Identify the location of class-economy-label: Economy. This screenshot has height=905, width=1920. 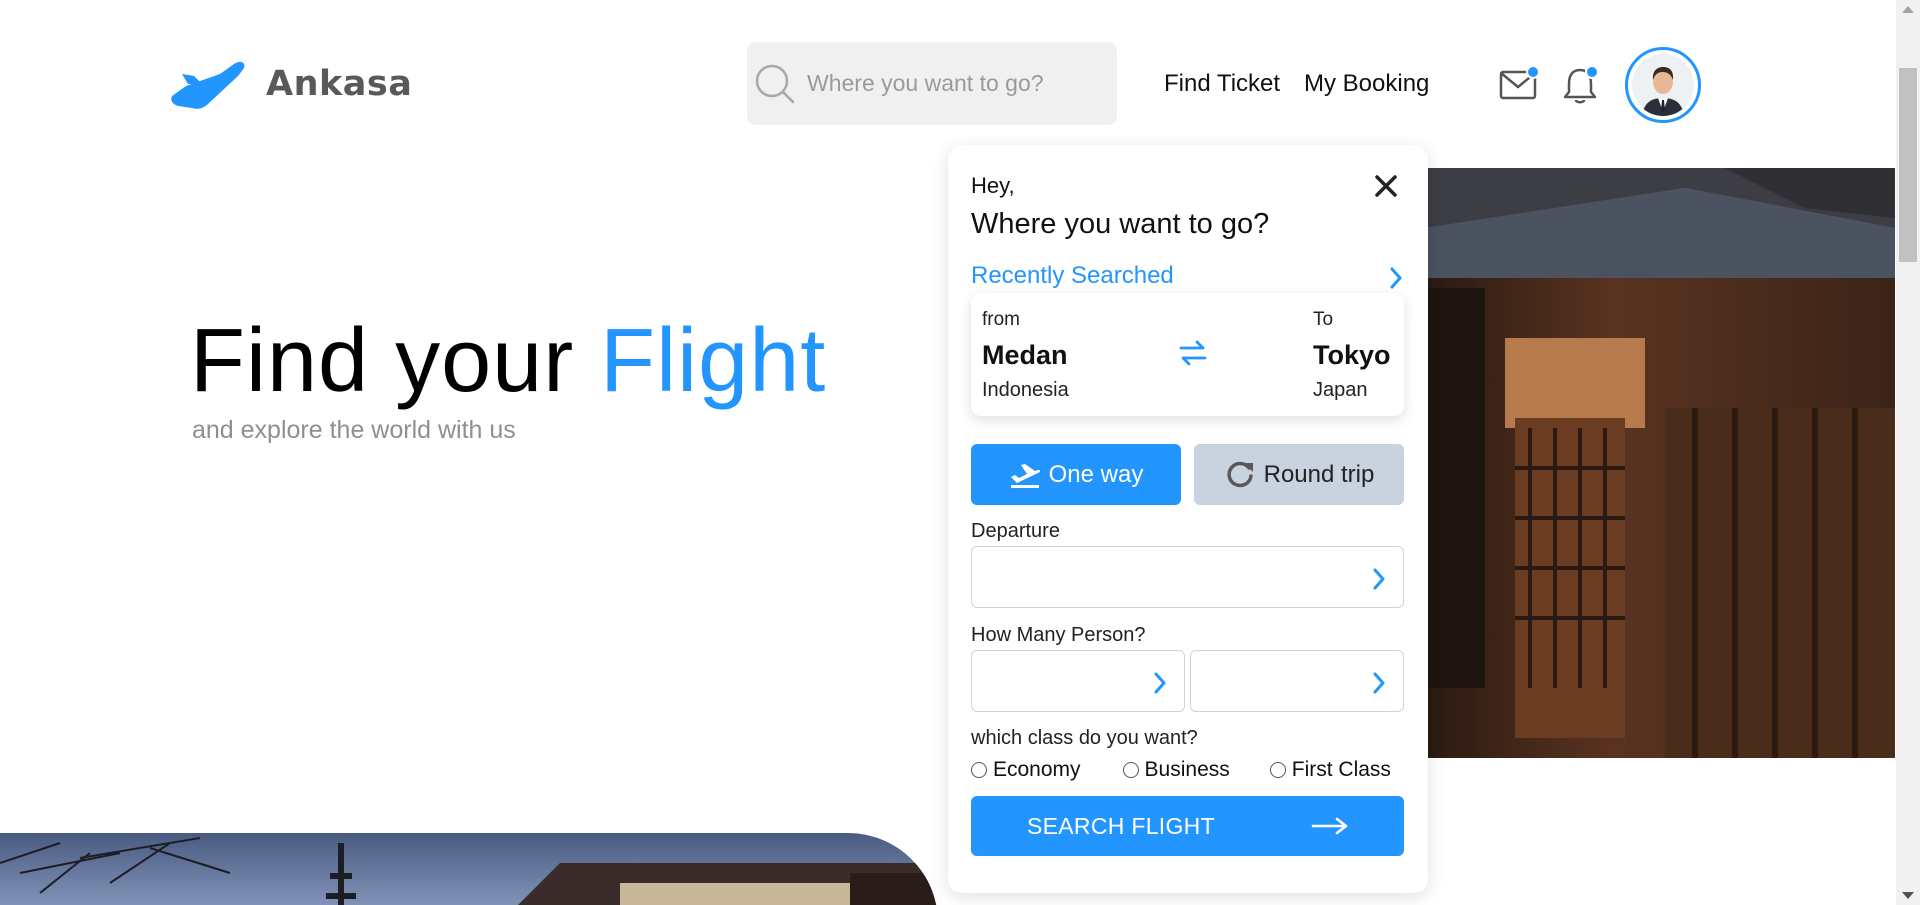
(1037, 769).